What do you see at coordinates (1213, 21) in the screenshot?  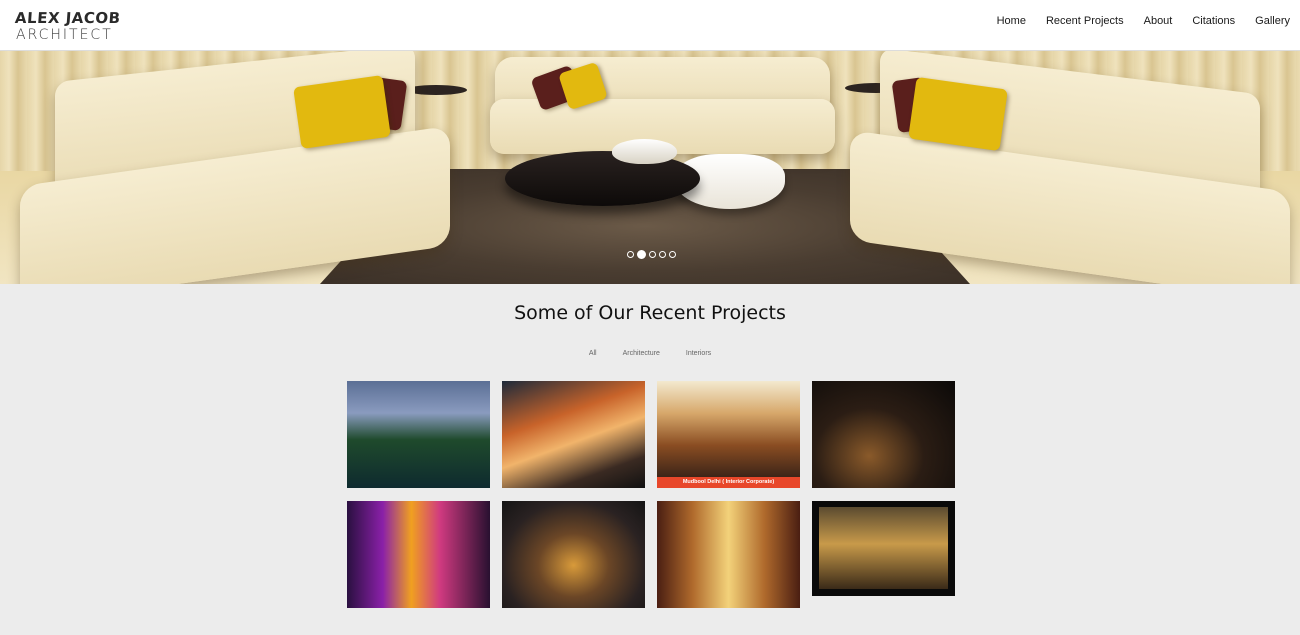 I see `nav-citations: Citations` at bounding box center [1213, 21].